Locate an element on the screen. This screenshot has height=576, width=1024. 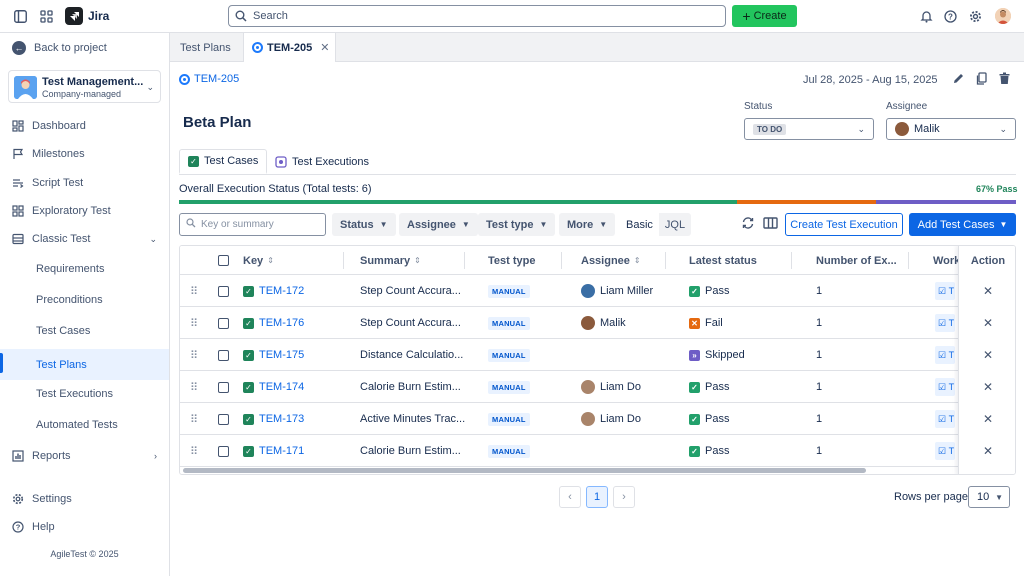
test-case-key-link: ✓ TEM-172 is located at coordinates (273, 291).